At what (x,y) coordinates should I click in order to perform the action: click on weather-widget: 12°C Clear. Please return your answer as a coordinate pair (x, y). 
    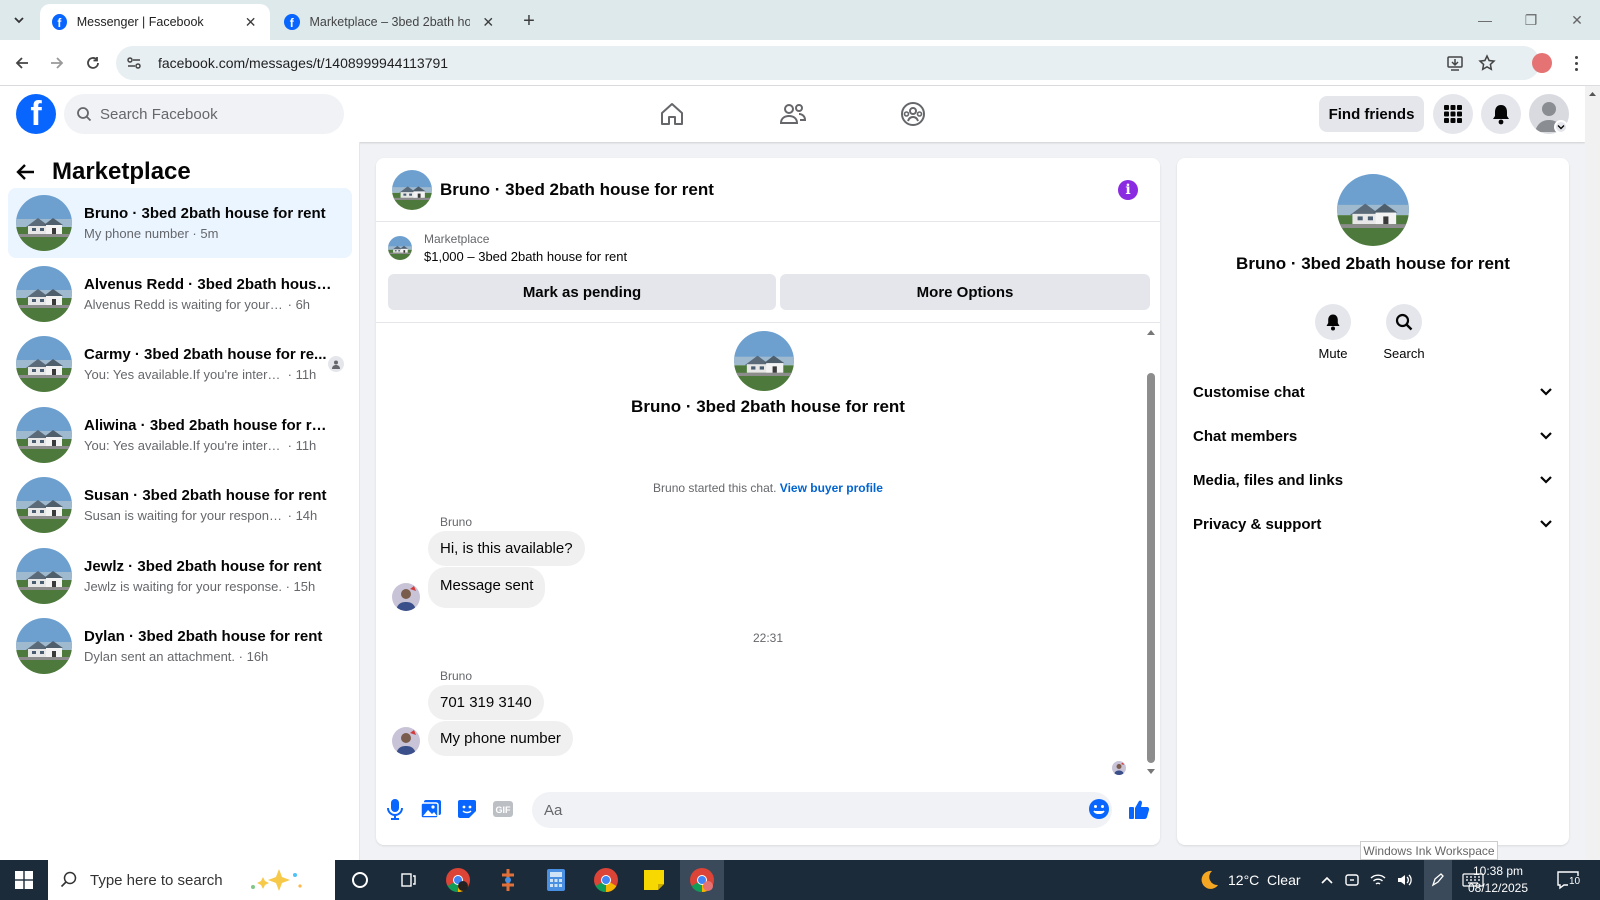
    Looking at the image, I should click on (1249, 880).